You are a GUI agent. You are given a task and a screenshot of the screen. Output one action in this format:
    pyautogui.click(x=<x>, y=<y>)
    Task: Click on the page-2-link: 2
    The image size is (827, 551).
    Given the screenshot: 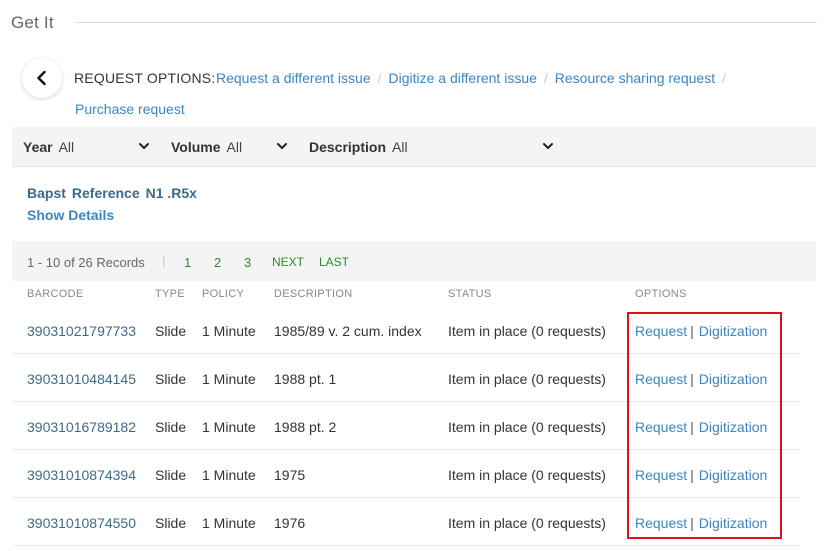 What is the action you would take?
    pyautogui.click(x=217, y=262)
    